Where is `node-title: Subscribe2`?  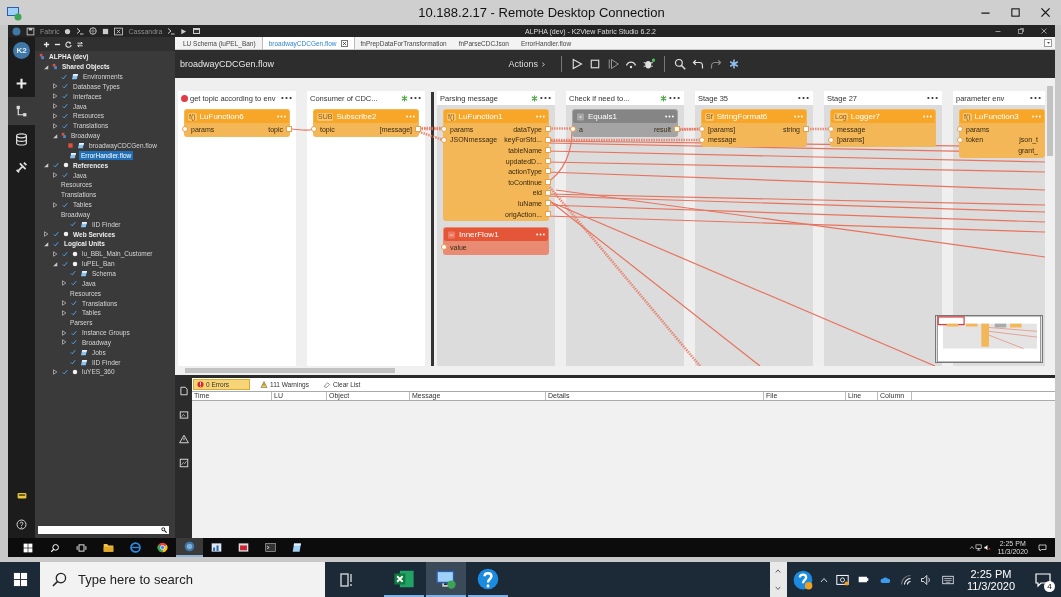 node-title: Subscribe2 is located at coordinates (357, 116).